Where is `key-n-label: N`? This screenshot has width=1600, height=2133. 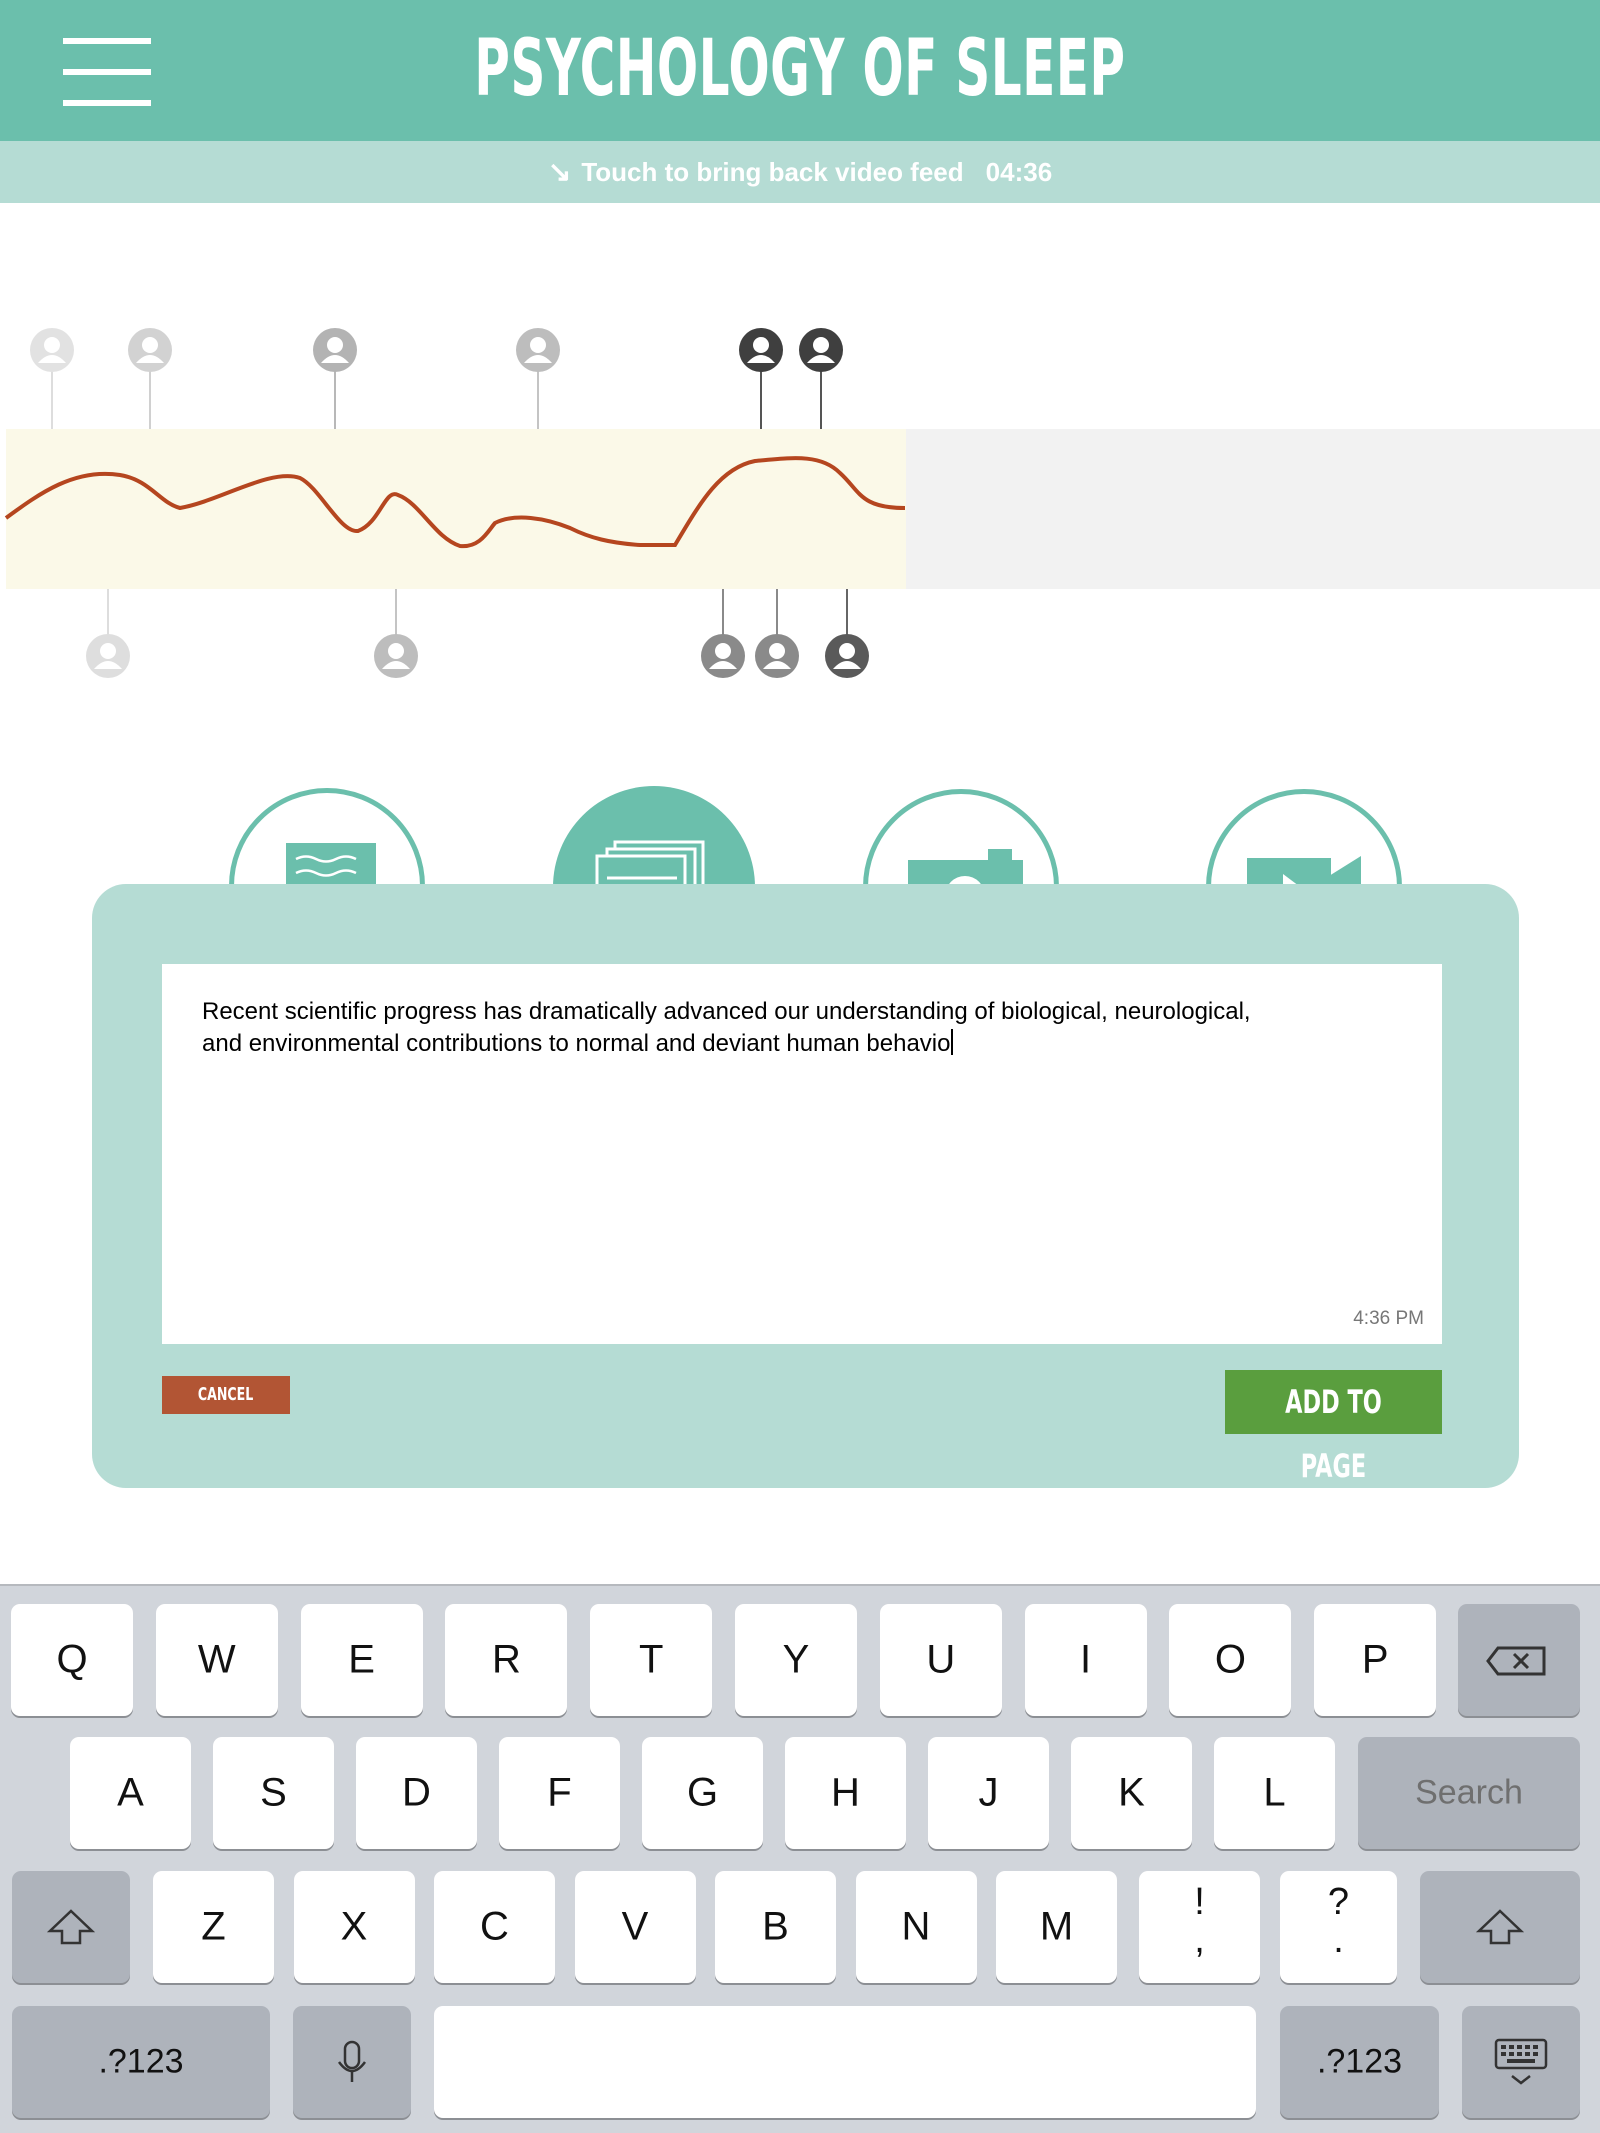 key-n-label: N is located at coordinates (916, 1926).